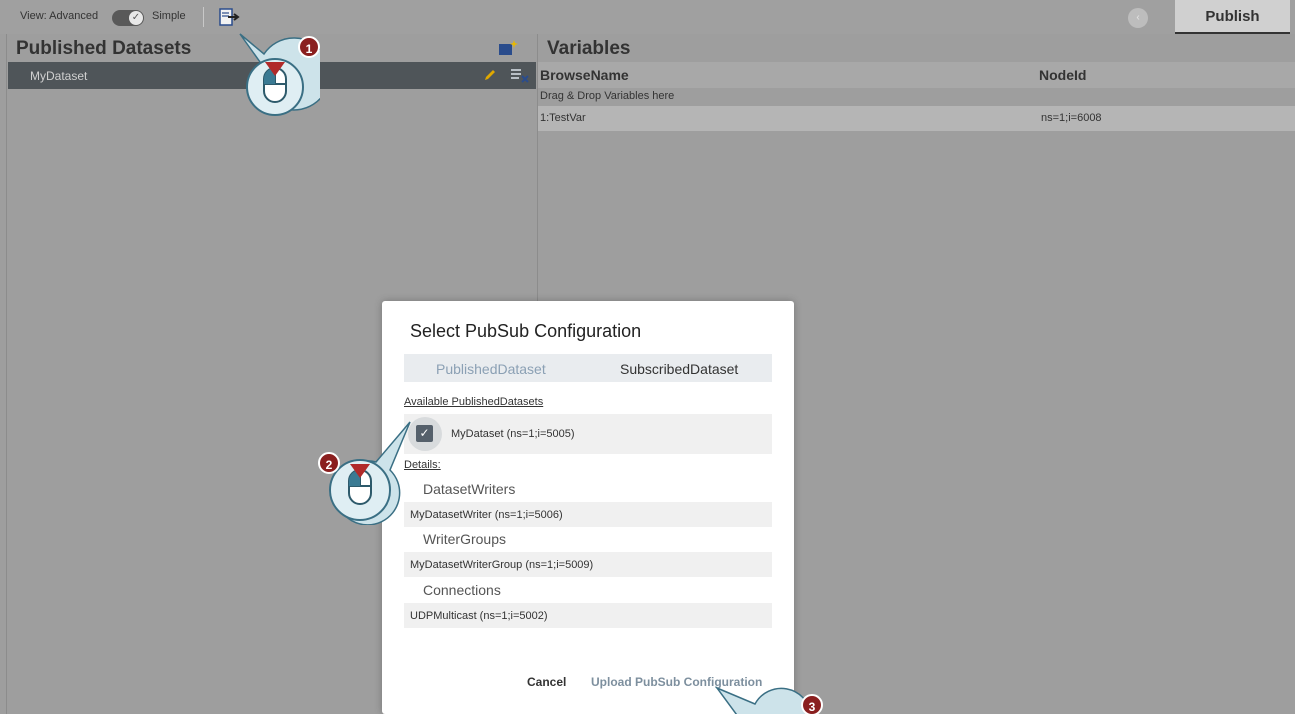  Describe the element at coordinates (1138, 18) in the screenshot. I see `chevron-left-icon: ‹` at that location.